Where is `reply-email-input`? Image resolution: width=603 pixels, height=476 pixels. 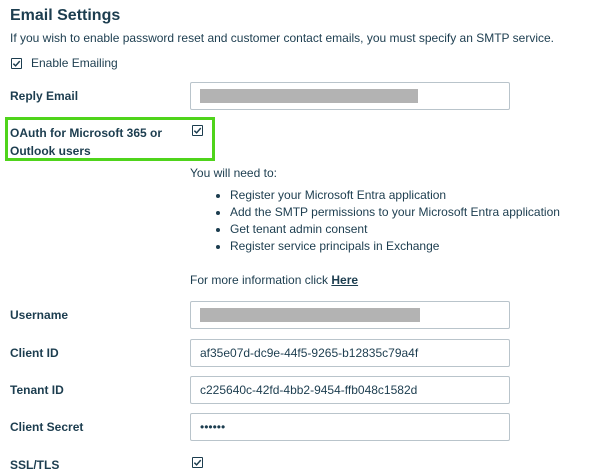
reply-email-input is located at coordinates (350, 96).